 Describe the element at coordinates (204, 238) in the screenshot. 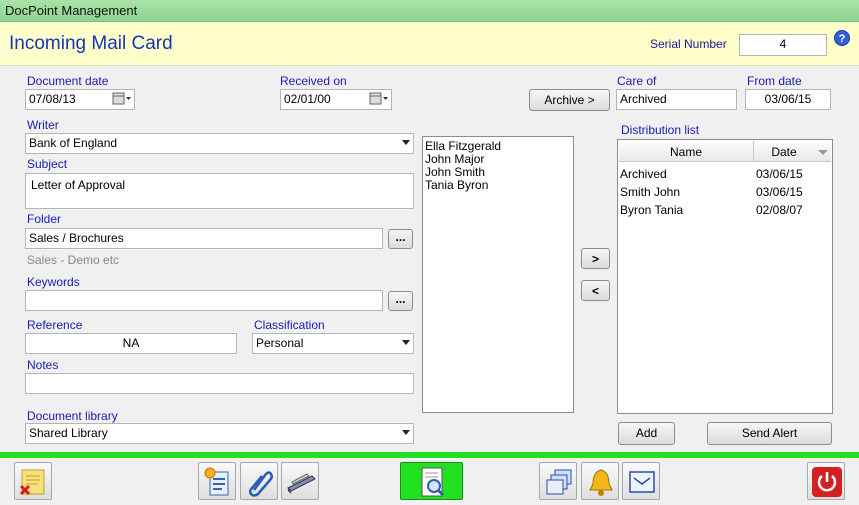

I see `folder-field: Sales / Brochures` at that location.